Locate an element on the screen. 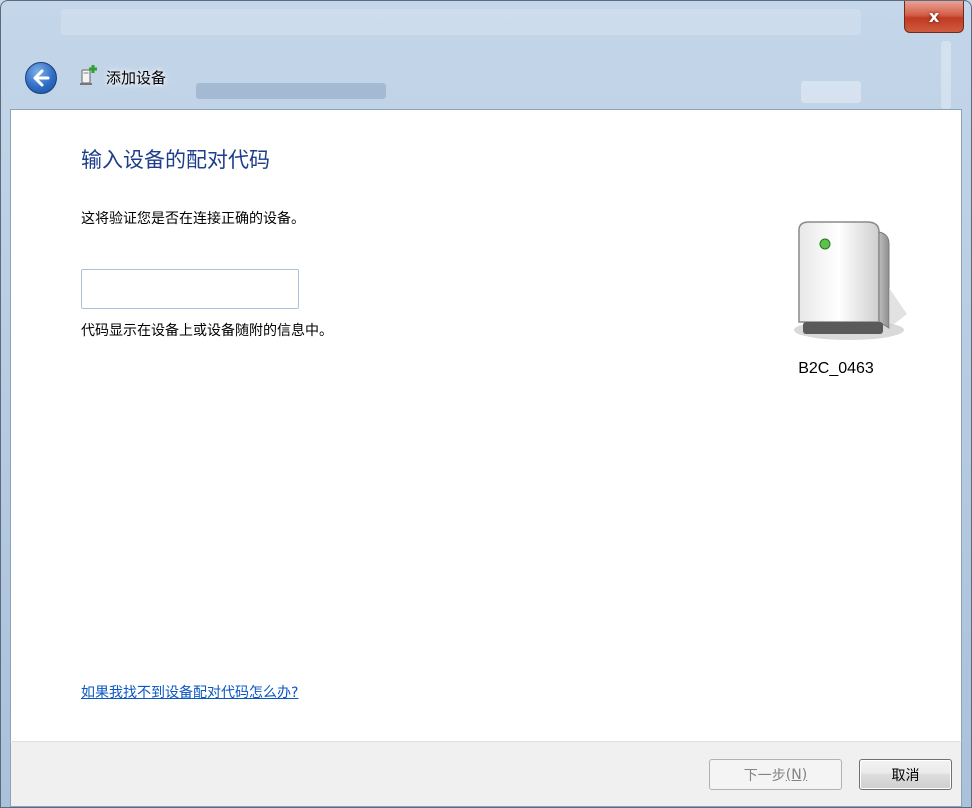 Image resolution: width=972 pixels, height=808 pixels. next-button-label: 下一步 is located at coordinates (764, 775).